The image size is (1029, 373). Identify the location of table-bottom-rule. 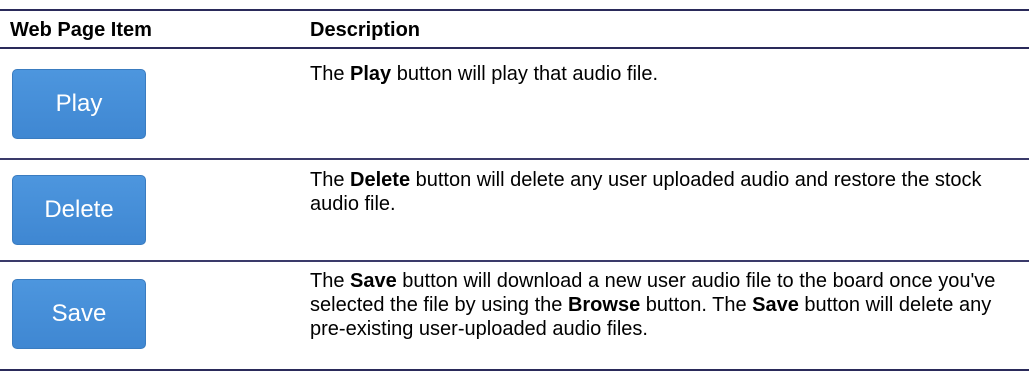
(514, 370).